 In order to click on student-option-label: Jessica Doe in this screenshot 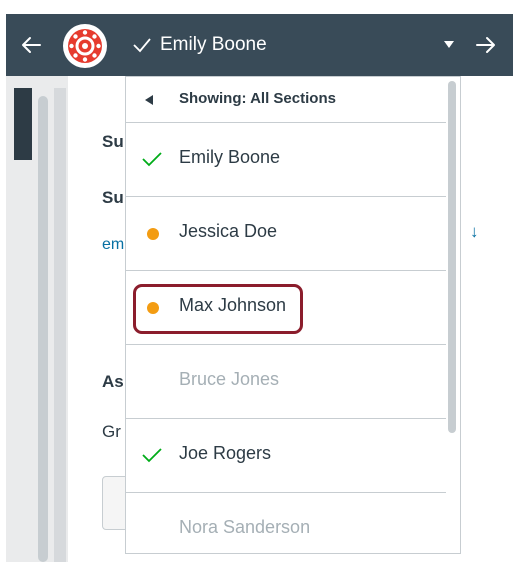, I will do `click(228, 231)`.